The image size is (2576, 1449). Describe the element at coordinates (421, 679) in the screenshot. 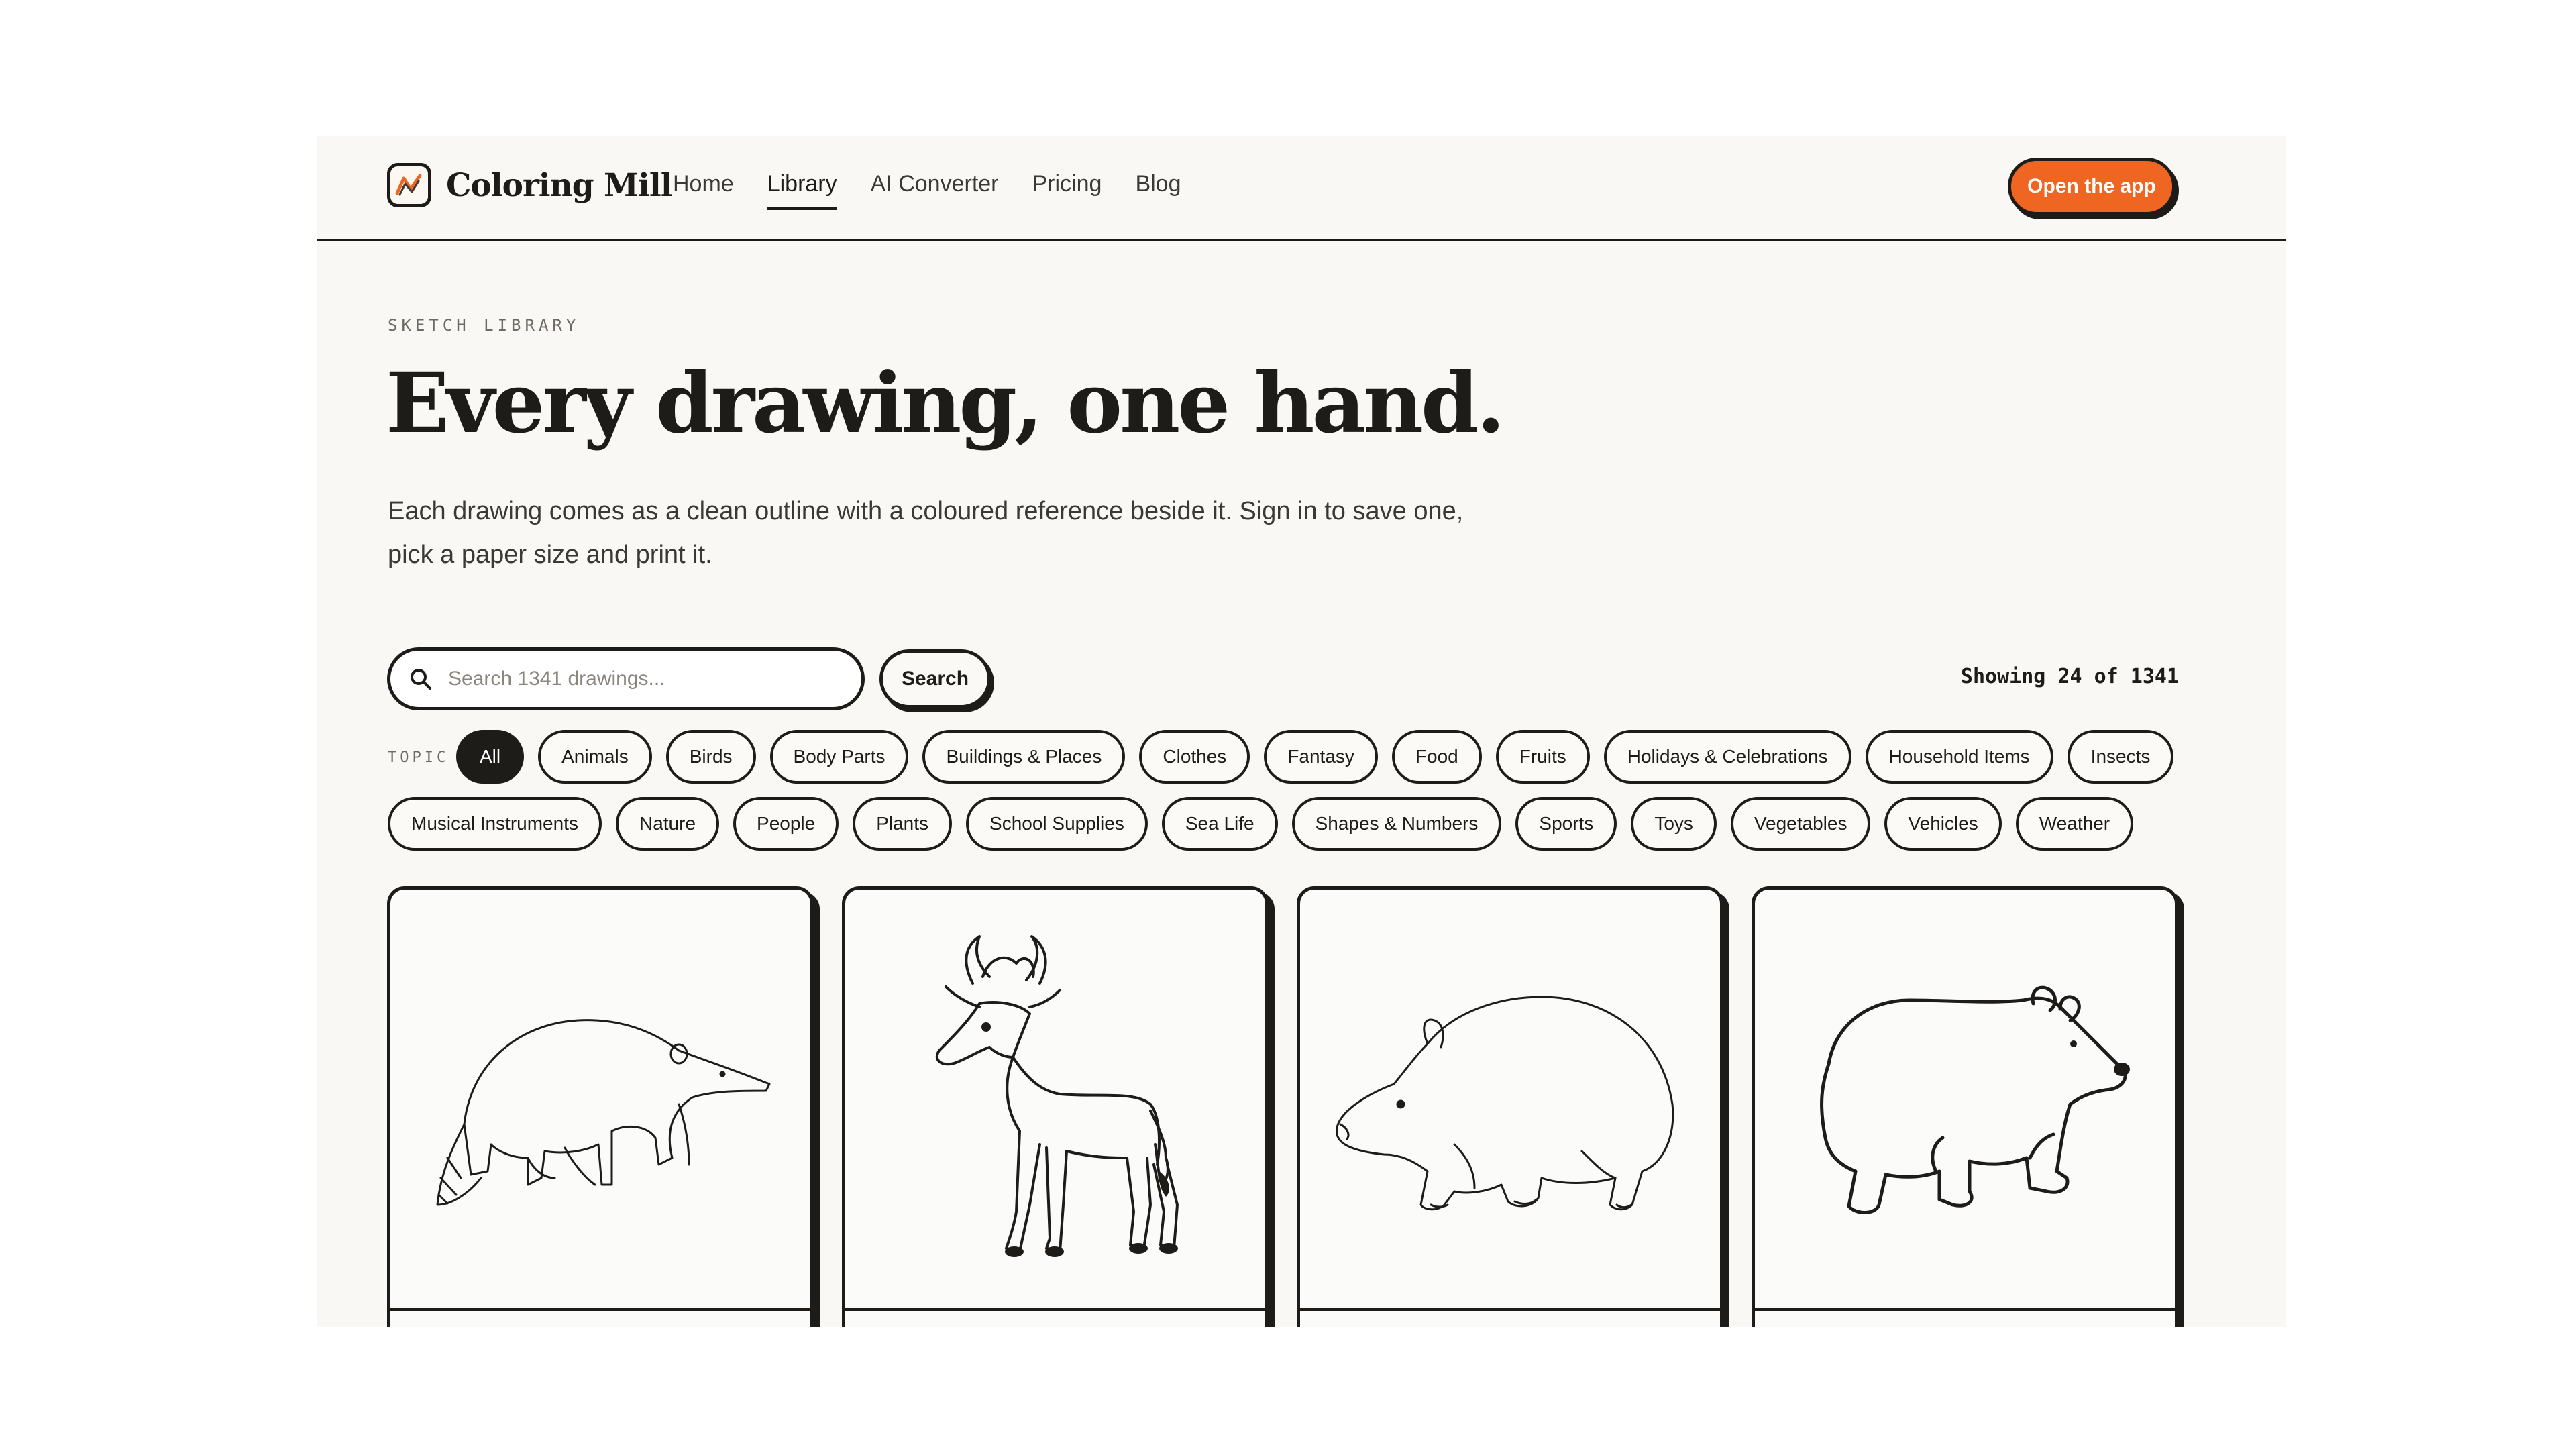

I see `search-icon` at that location.